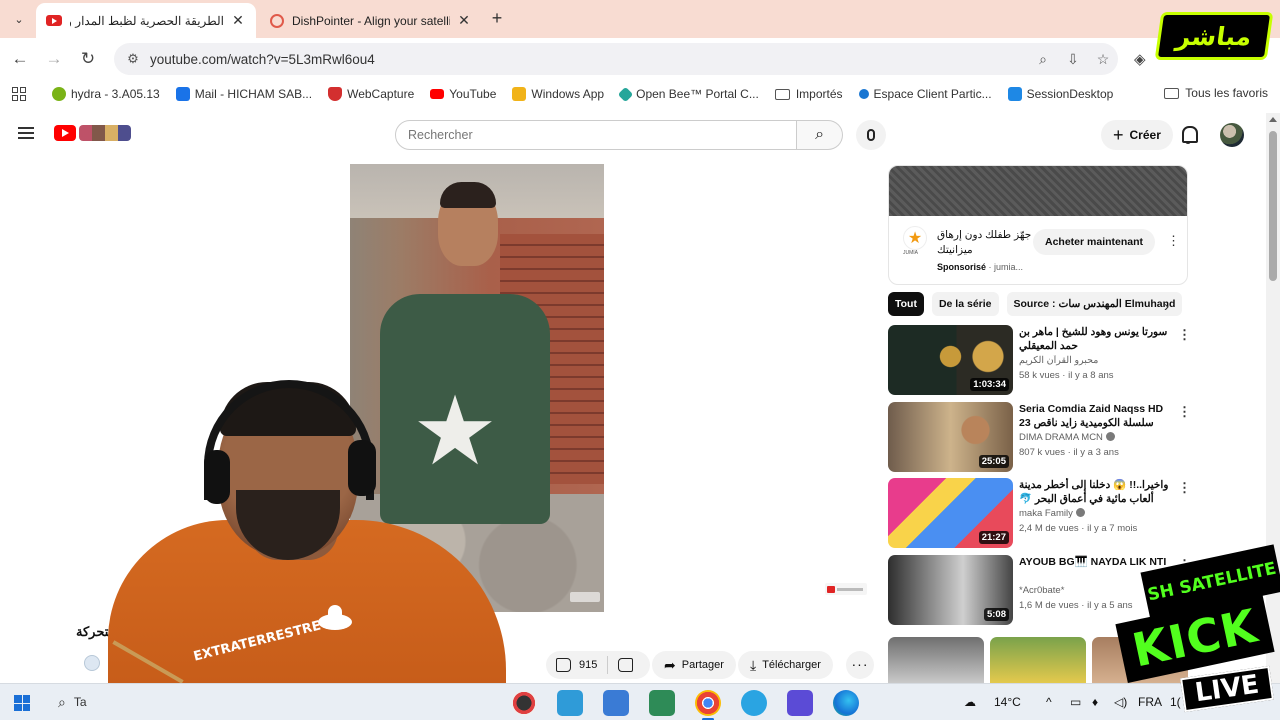 The height and width of the screenshot is (720, 1280). Describe the element at coordinates (20, 59) in the screenshot. I see `back-button: ←` at that location.